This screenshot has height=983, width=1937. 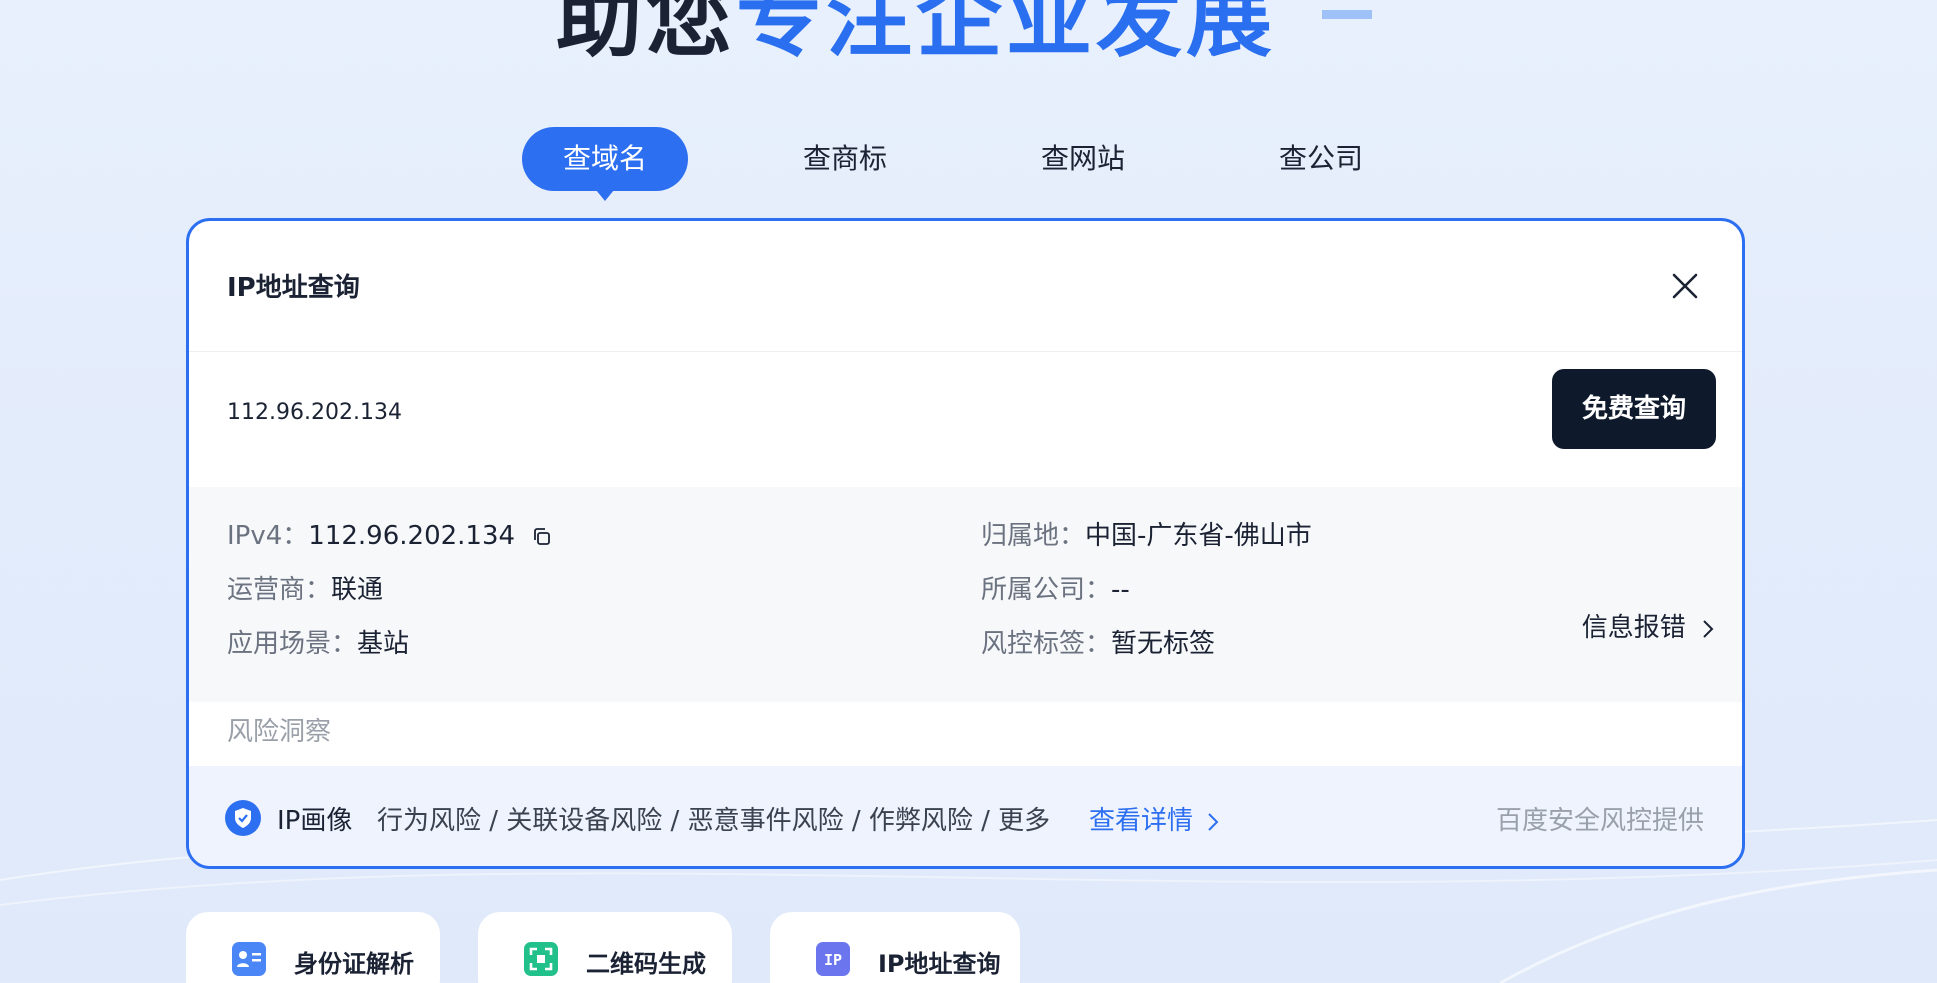 I want to click on shield-icon, so click(x=243, y=818).